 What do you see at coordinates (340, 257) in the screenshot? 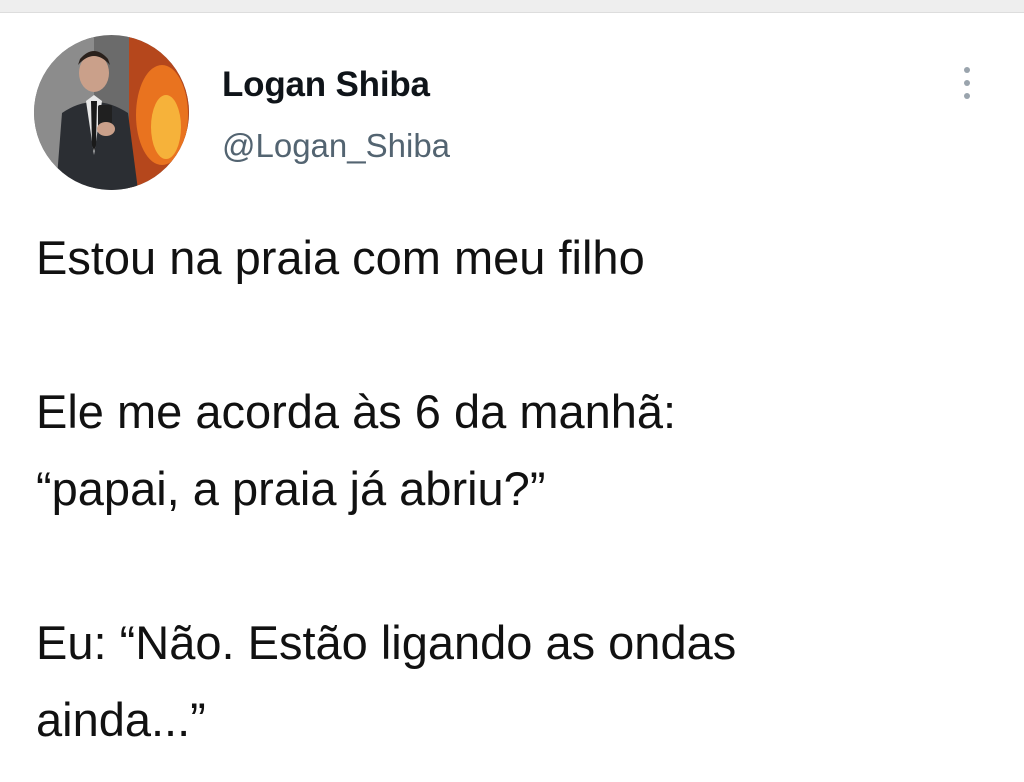
I see `tweet-line: Estou na praia com meu filho` at bounding box center [340, 257].